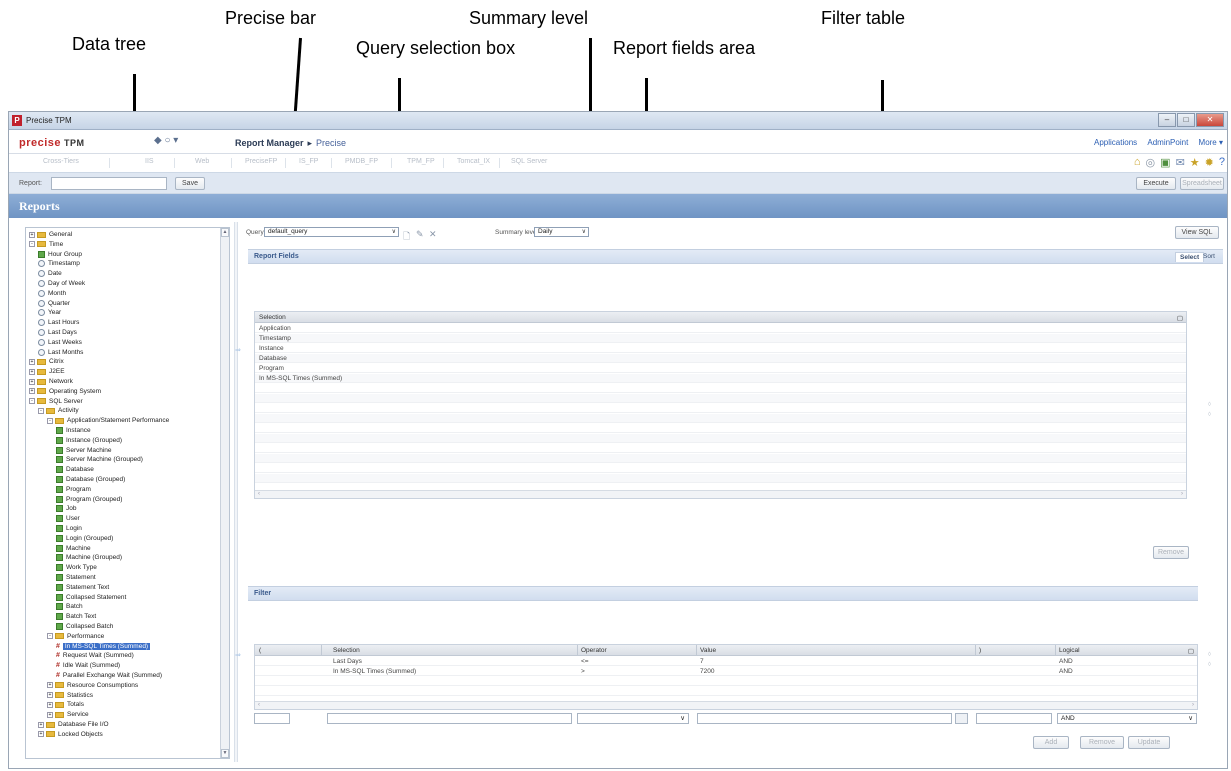 The height and width of the screenshot is (771, 1231). Describe the element at coordinates (49, 312) in the screenshot. I see `tree-item: Year` at that location.